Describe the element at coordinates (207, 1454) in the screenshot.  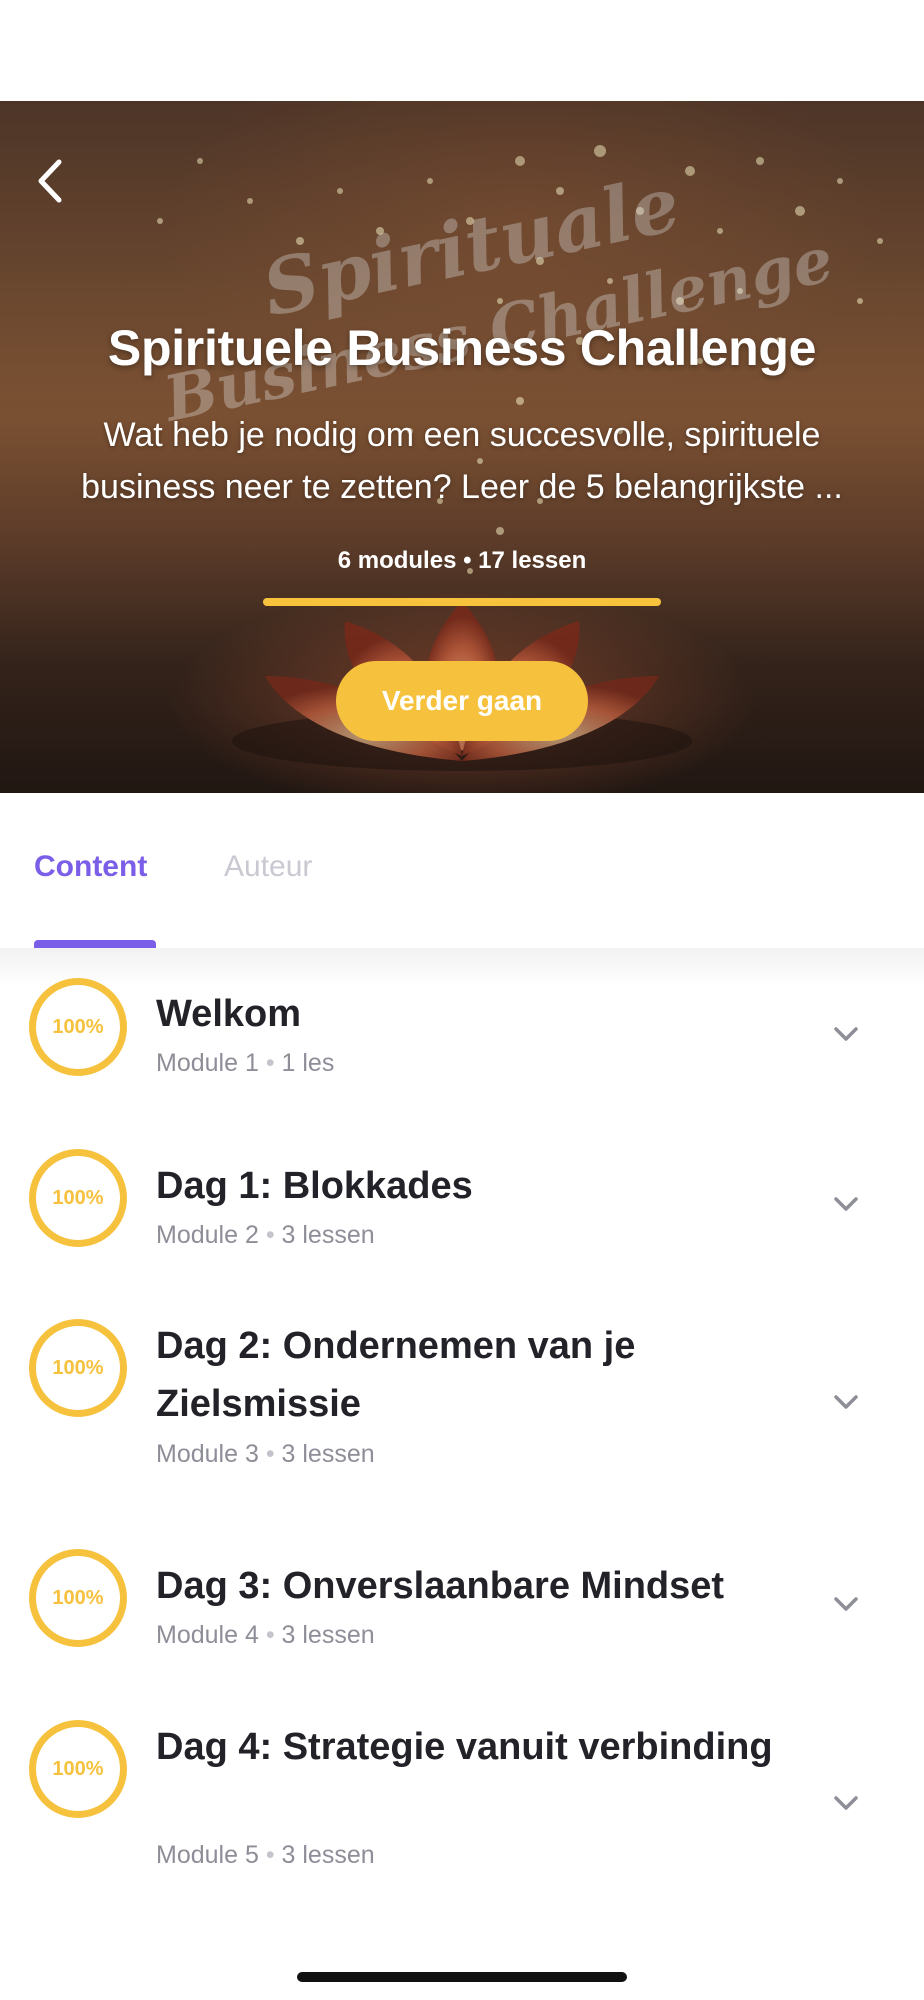
I see `module-number: Module 3` at that location.